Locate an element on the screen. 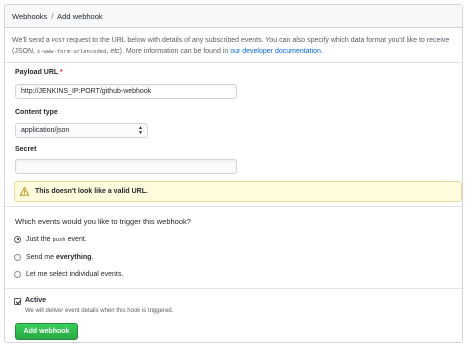 The height and width of the screenshot is (349, 474). secret-input is located at coordinates (126, 166).